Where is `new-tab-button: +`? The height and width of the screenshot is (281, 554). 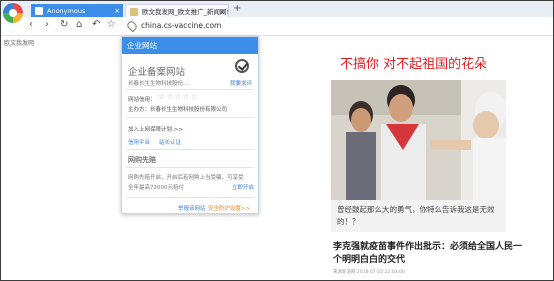 new-tab-button: + is located at coordinates (237, 8).